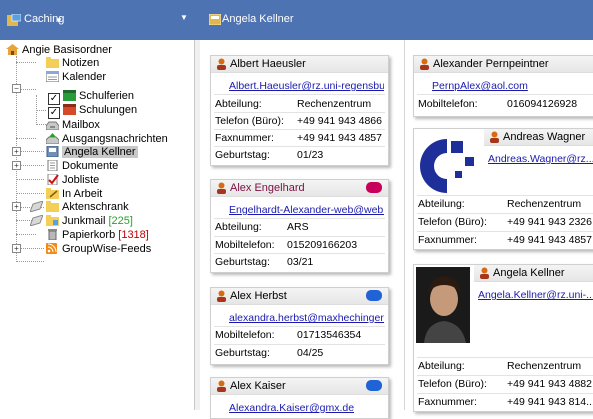 The image size is (593, 419). I want to click on contact-email-link: PernpAlex@aol.com, so click(512, 86).